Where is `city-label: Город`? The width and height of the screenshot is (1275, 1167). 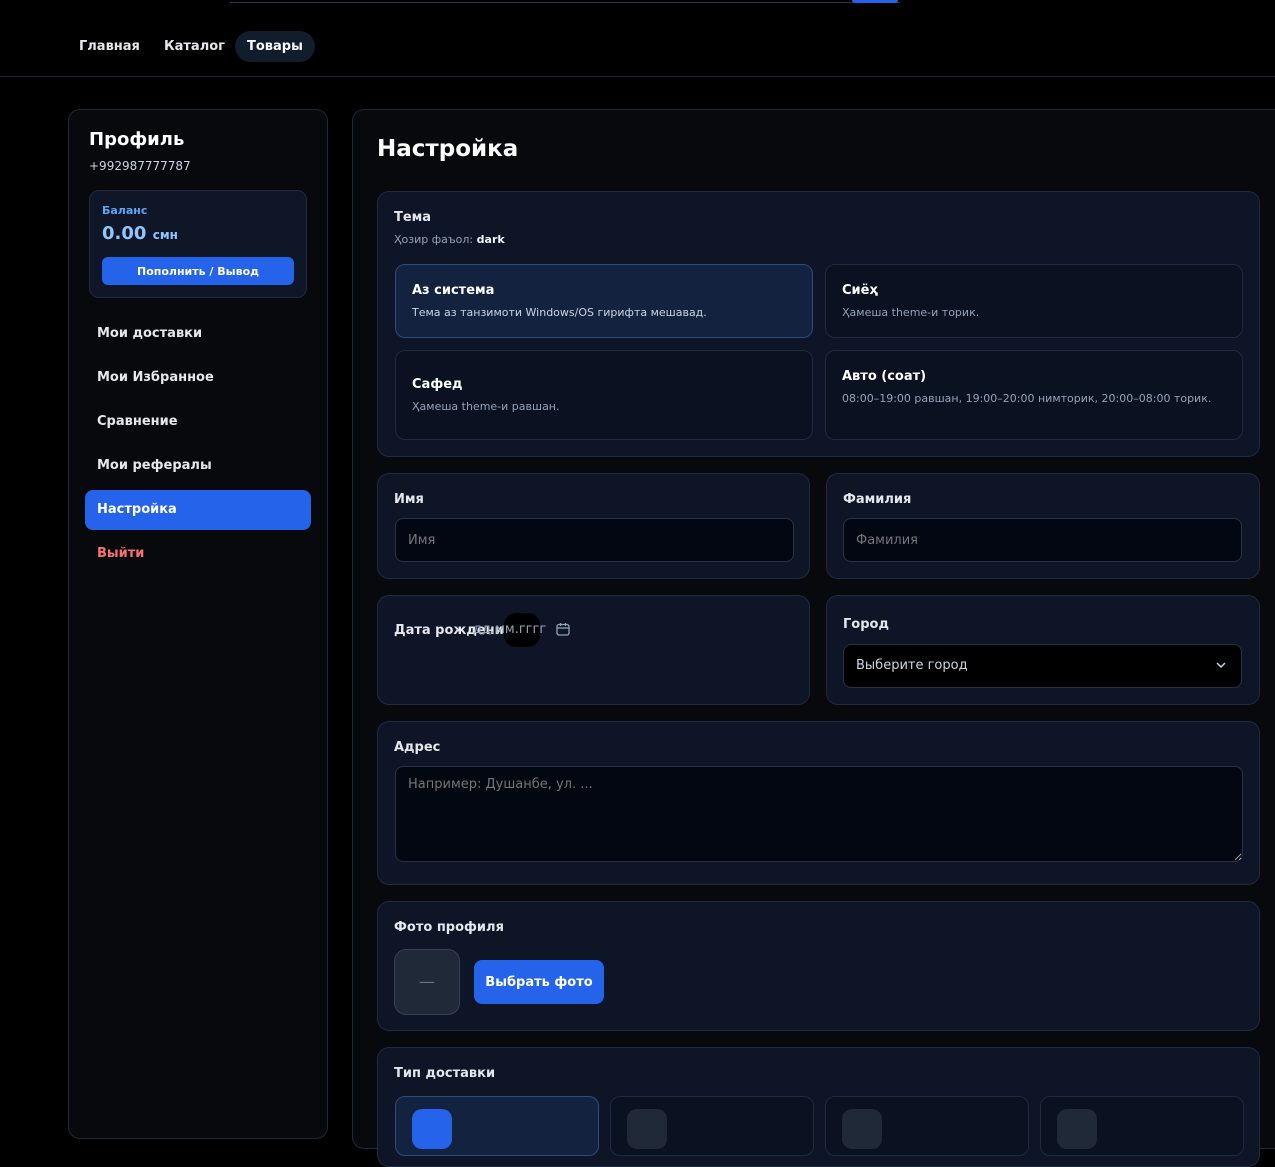 city-label: Город is located at coordinates (866, 624).